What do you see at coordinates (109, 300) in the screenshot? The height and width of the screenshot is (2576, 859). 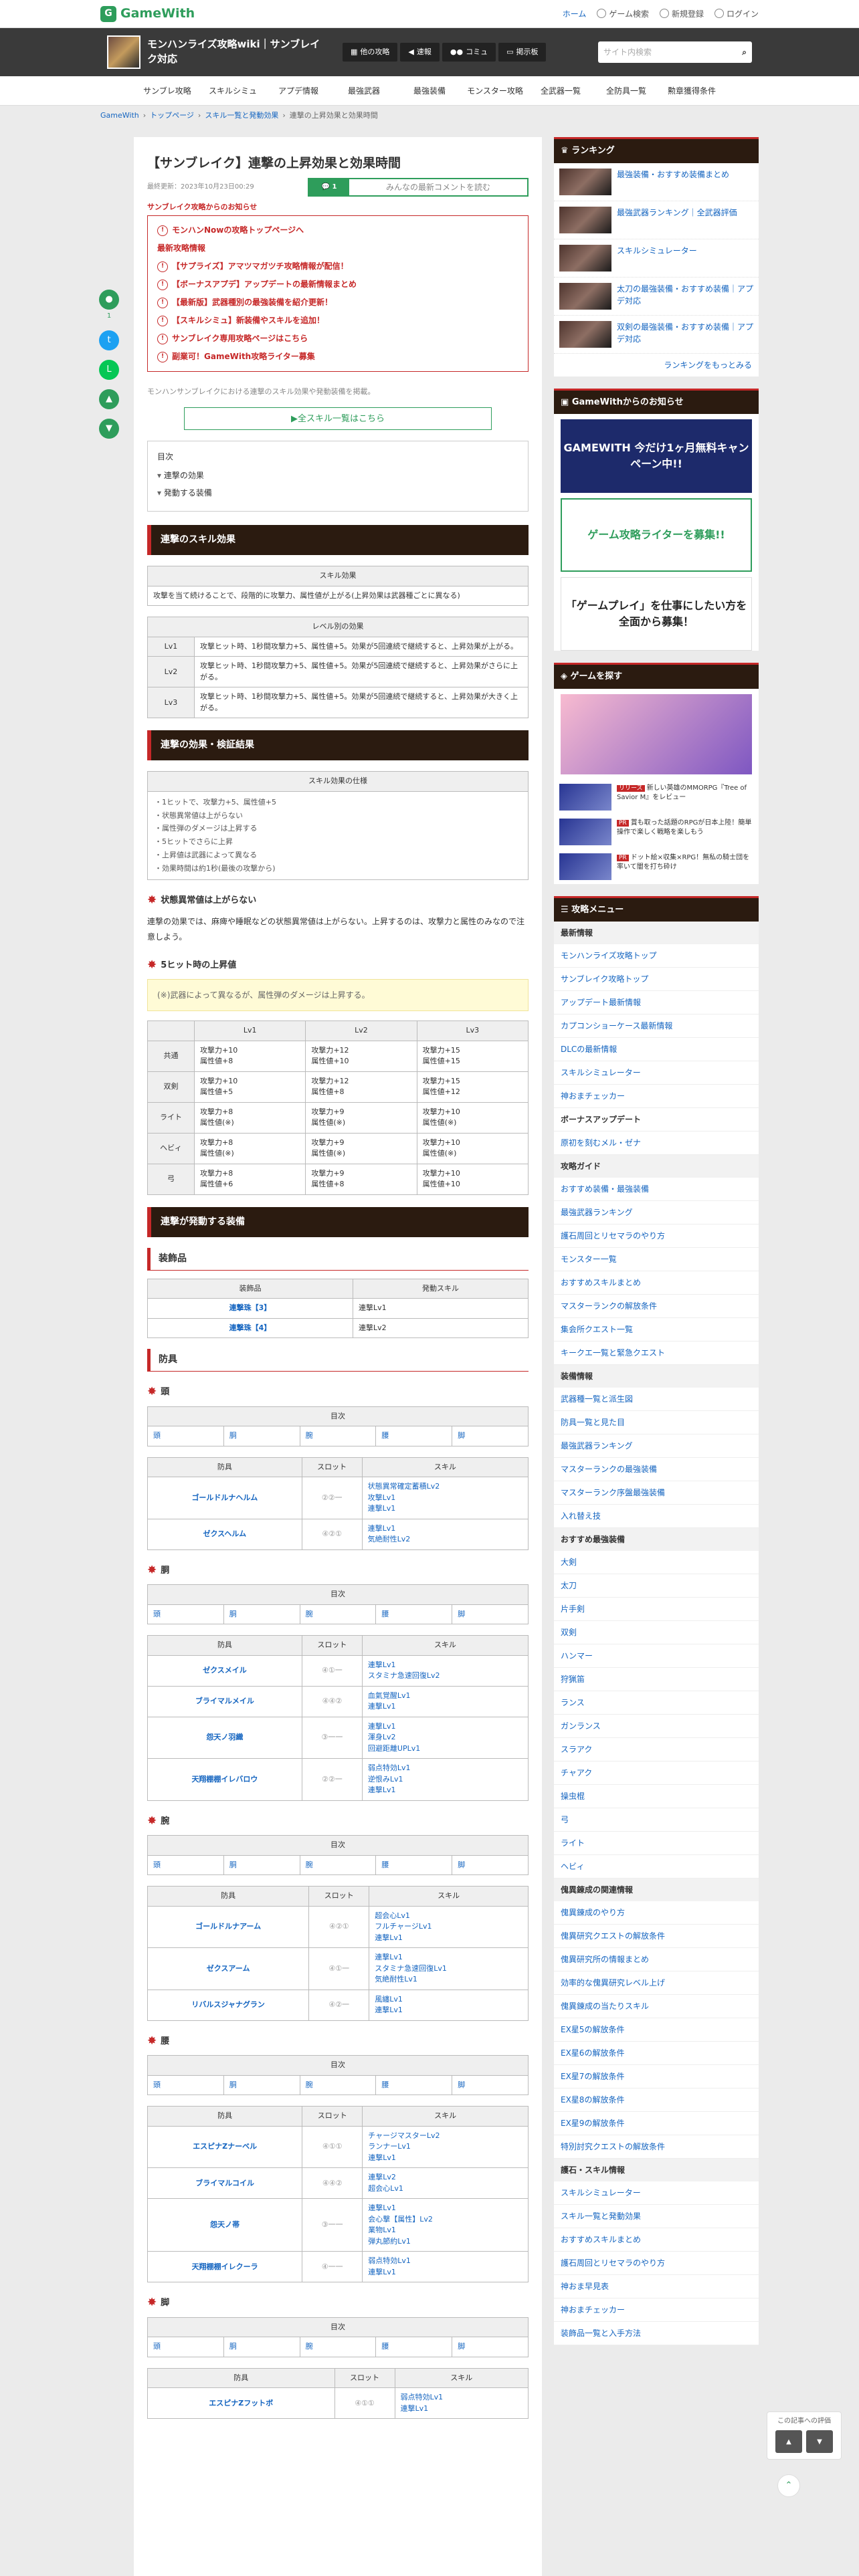 I see `comment-share-icon: ●` at bounding box center [109, 300].